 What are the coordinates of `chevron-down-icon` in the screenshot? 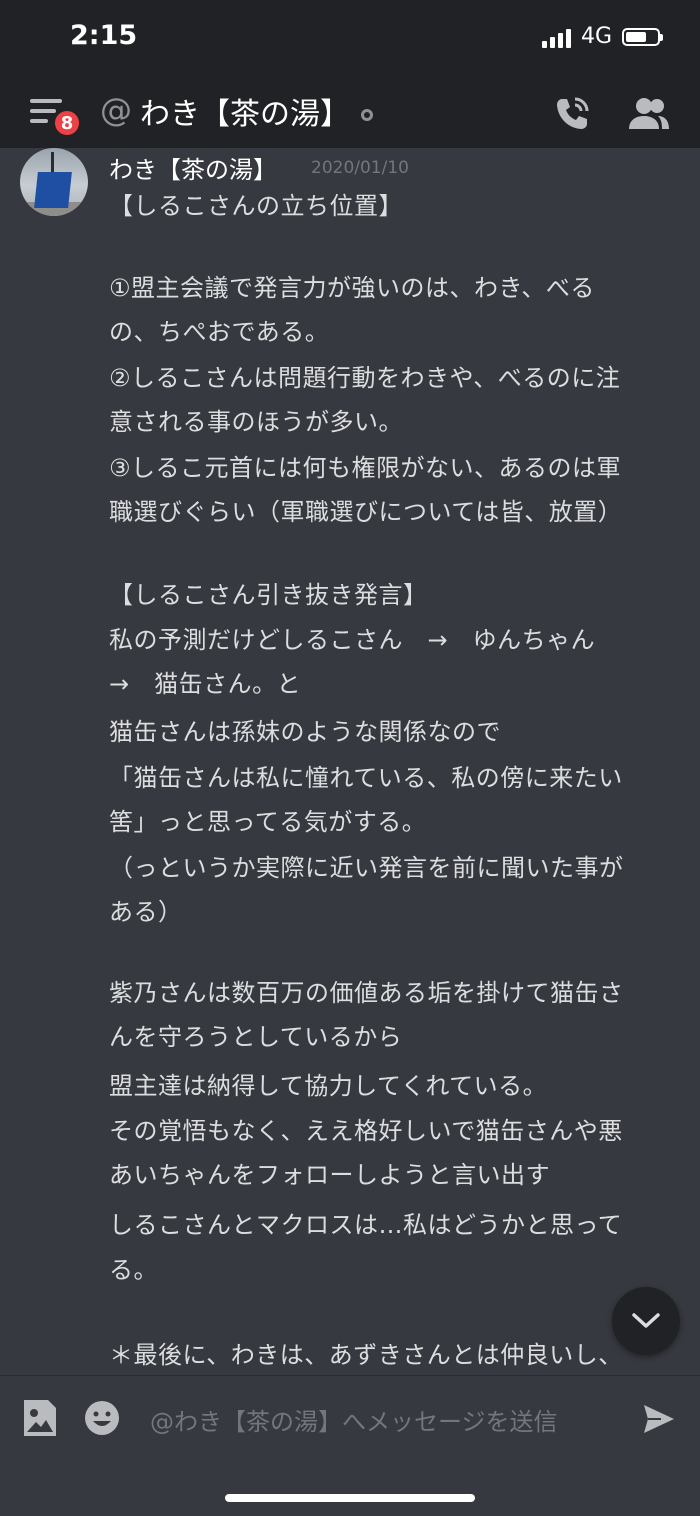 It's located at (646, 1320).